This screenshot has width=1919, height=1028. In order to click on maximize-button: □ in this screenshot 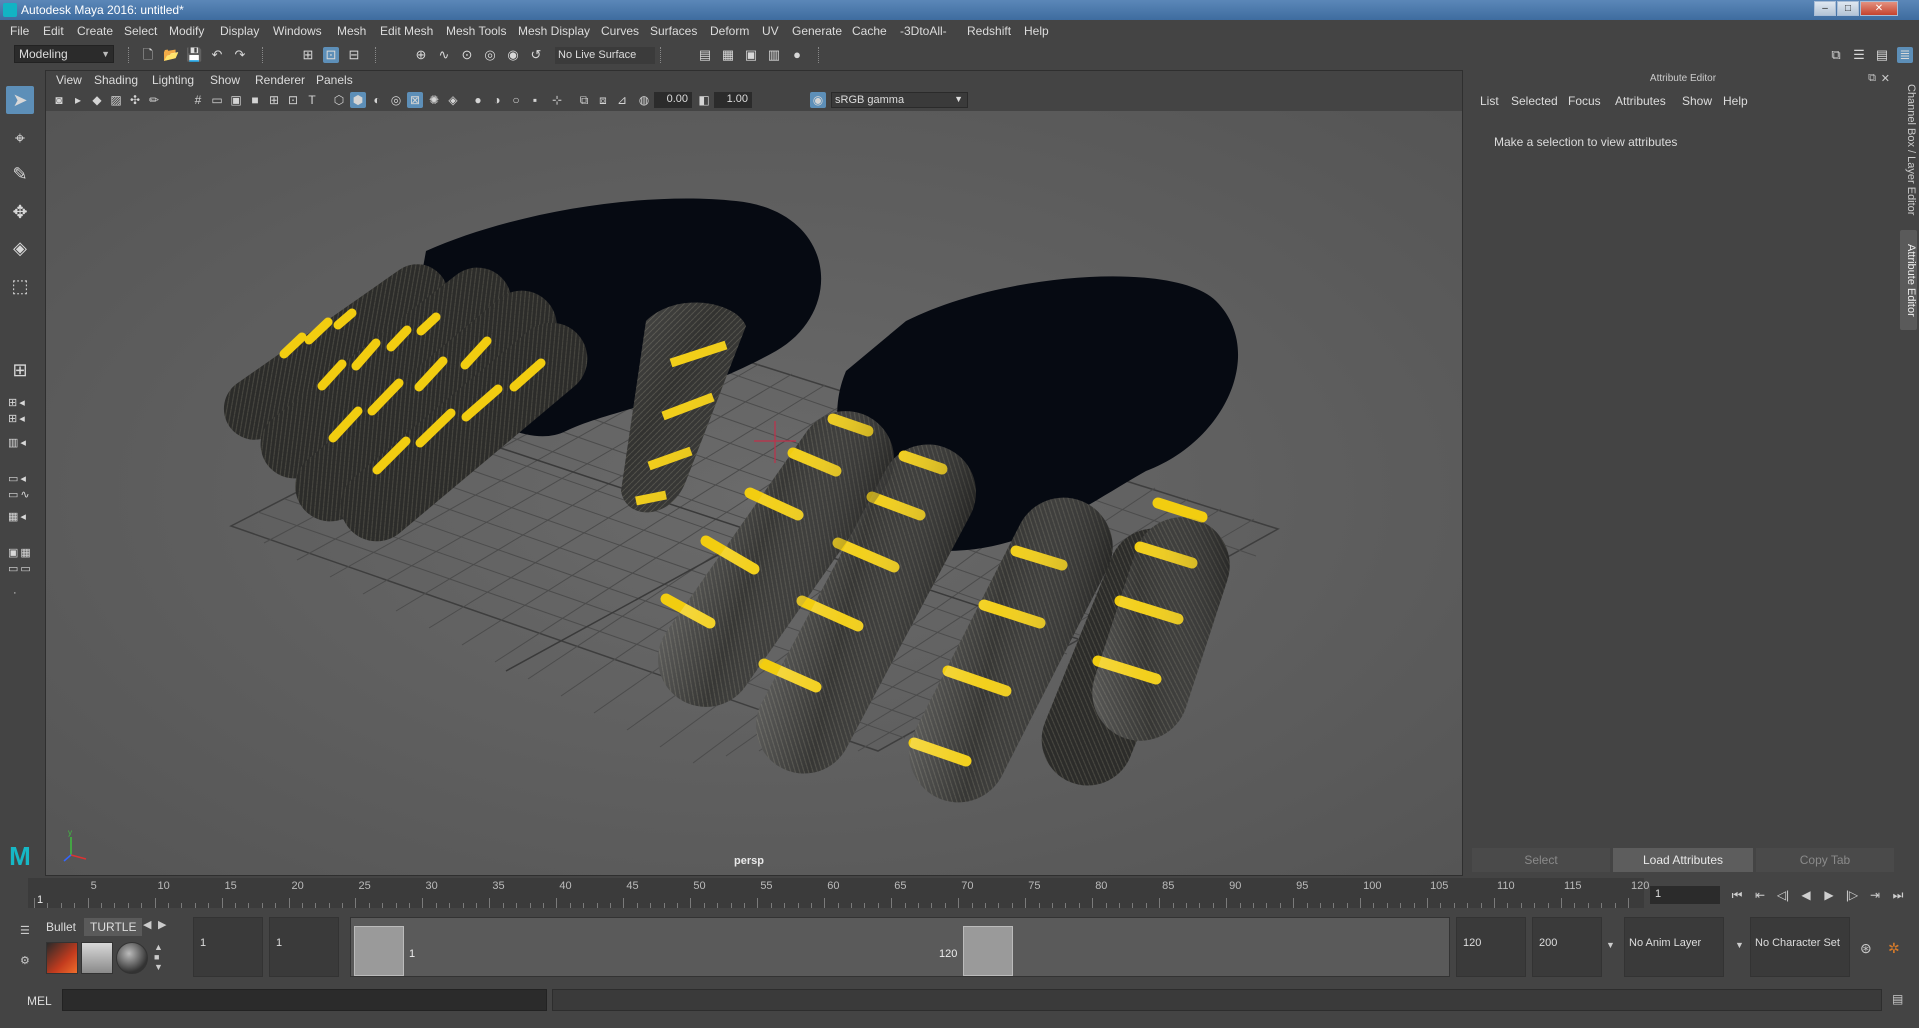, I will do `click(1848, 8)`.